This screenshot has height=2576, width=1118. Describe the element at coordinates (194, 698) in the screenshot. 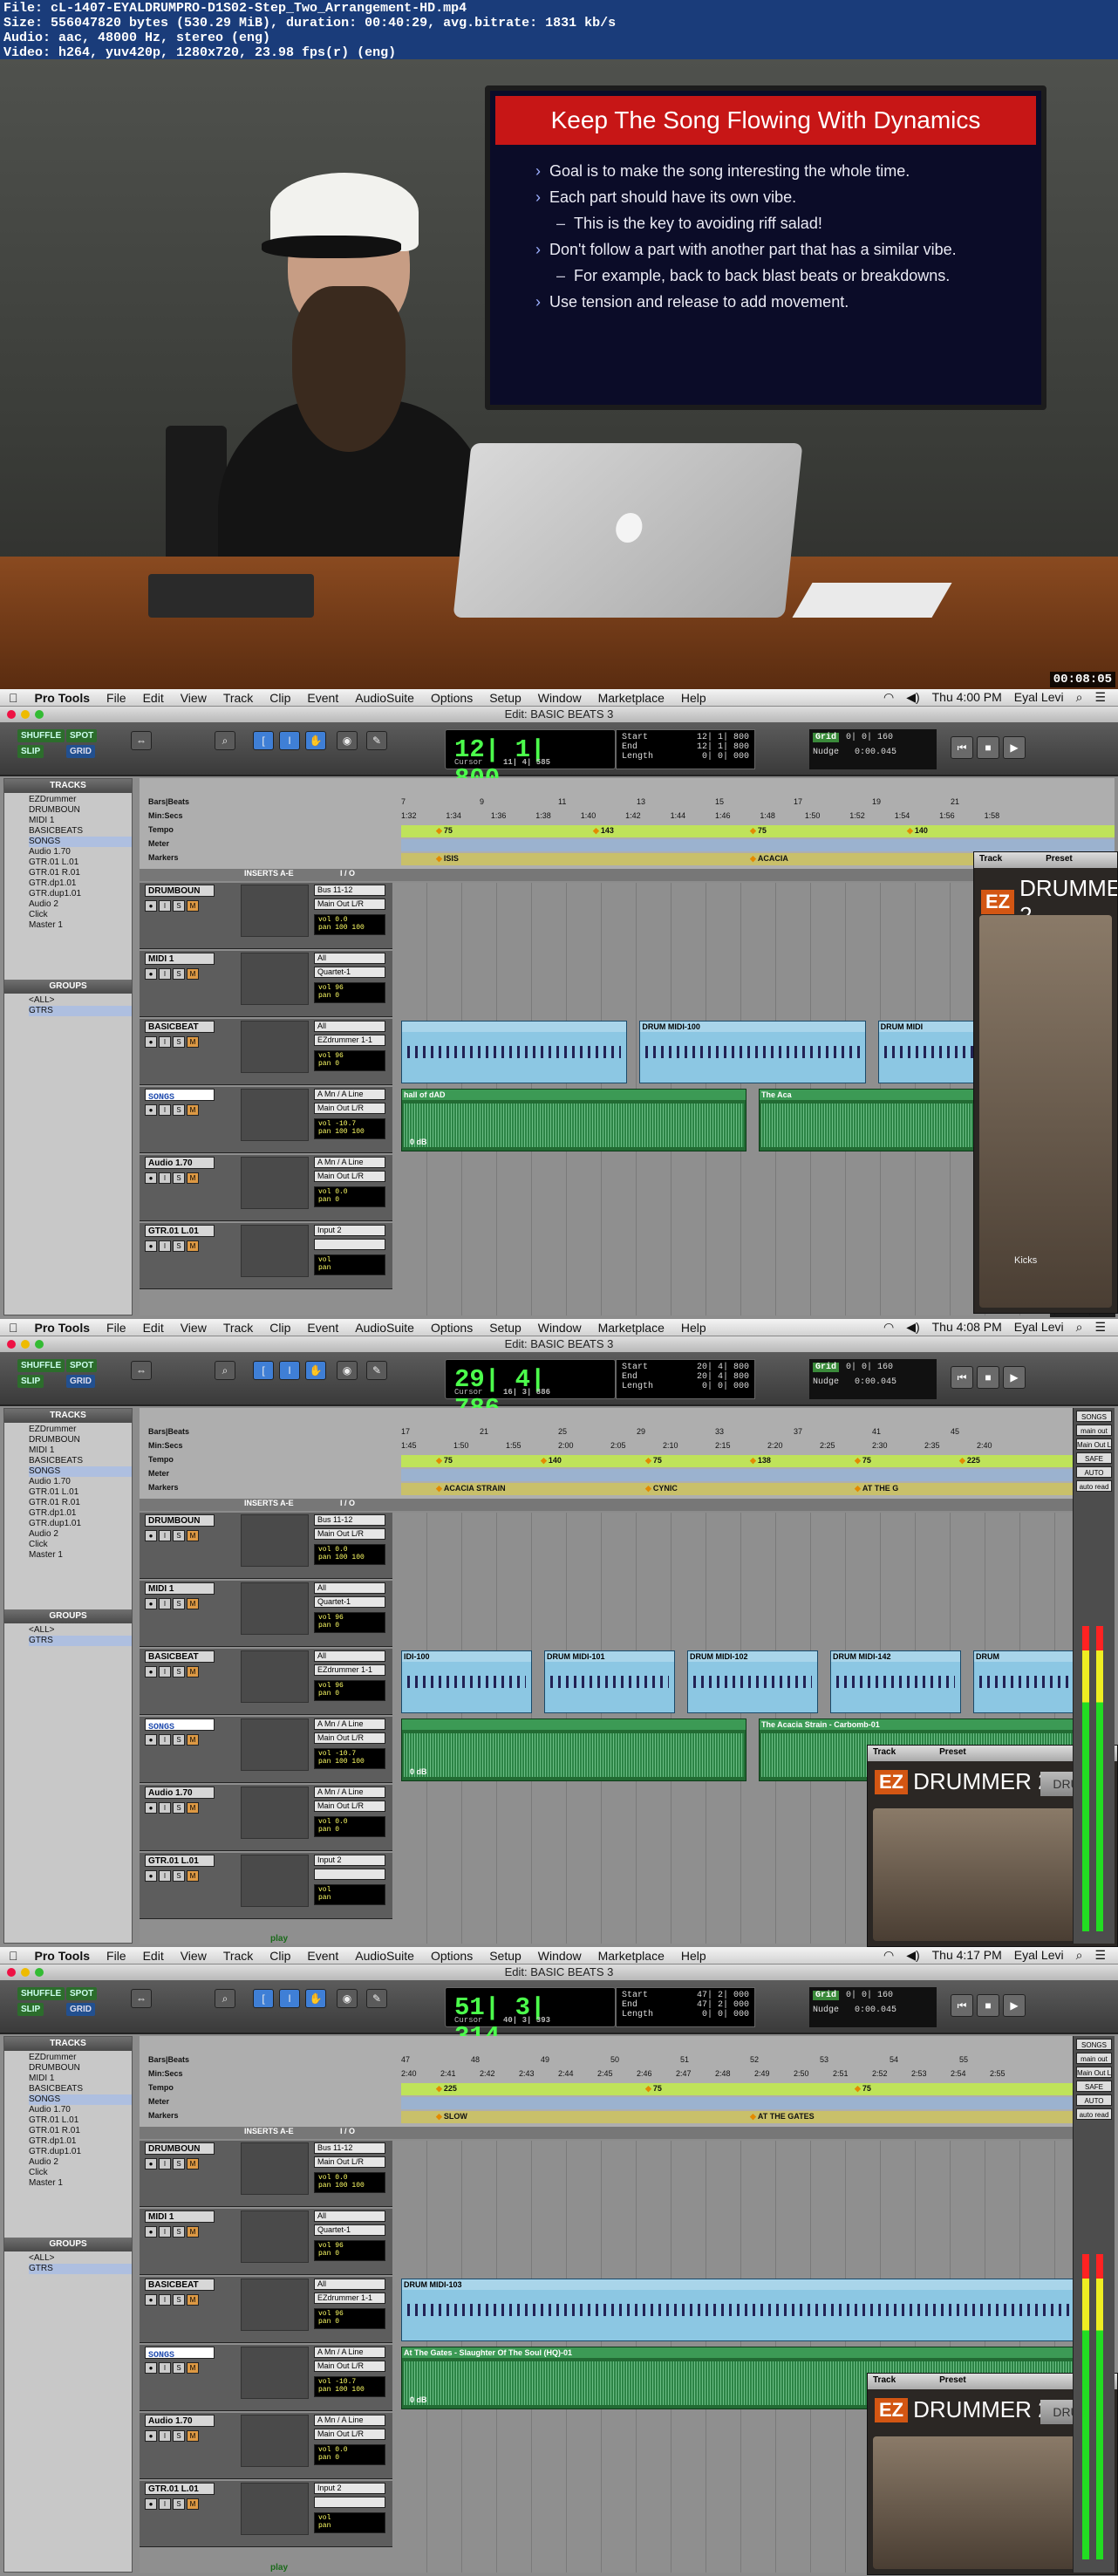

I see `menu-view: View` at that location.